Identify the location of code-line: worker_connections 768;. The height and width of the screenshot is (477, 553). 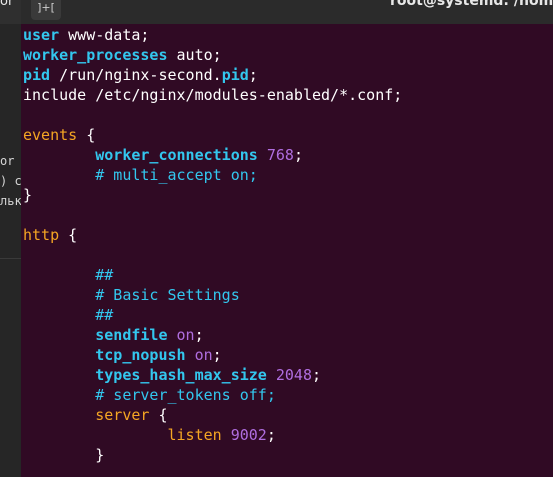
(163, 155).